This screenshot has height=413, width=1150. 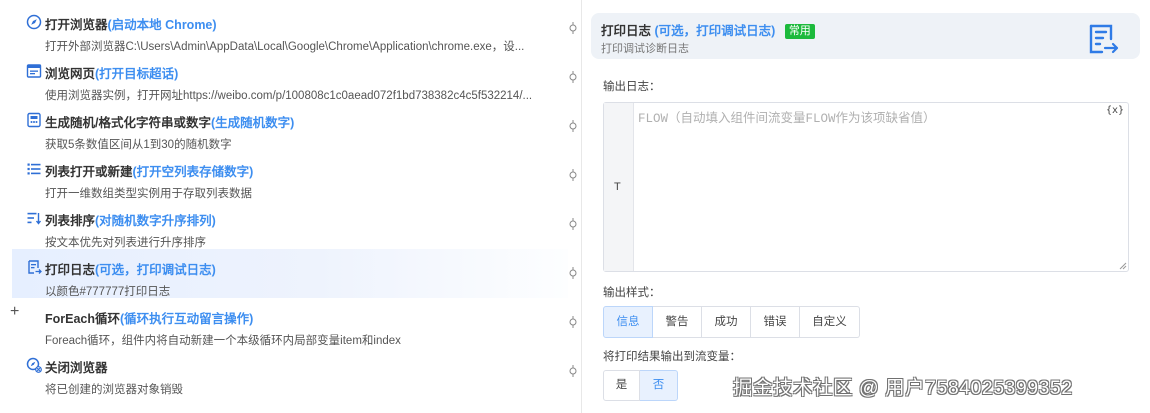 What do you see at coordinates (632, 87) in the screenshot?
I see `output-log-label: 输出日志：` at bounding box center [632, 87].